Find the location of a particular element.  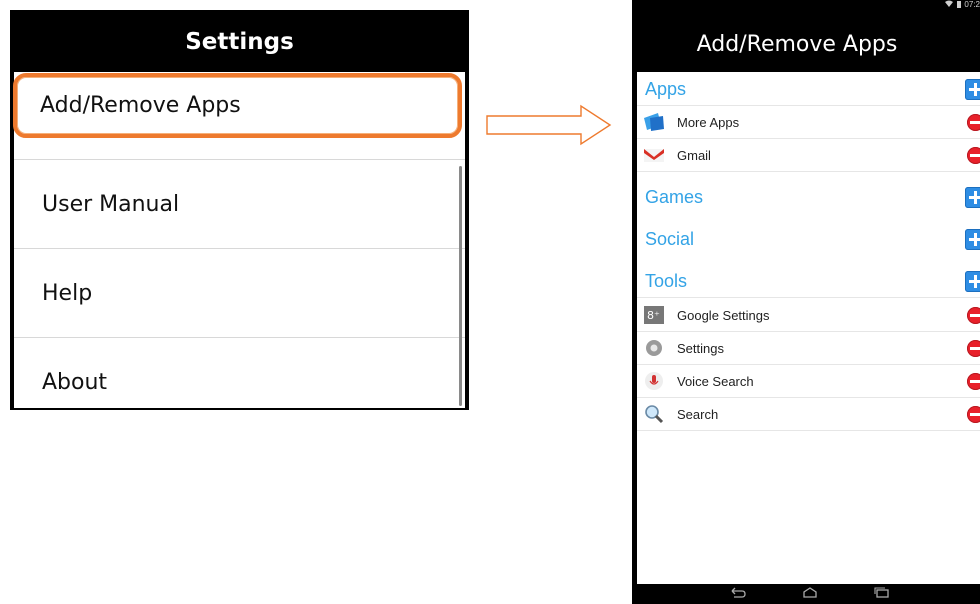

status-time: 07:2 is located at coordinates (972, 4).